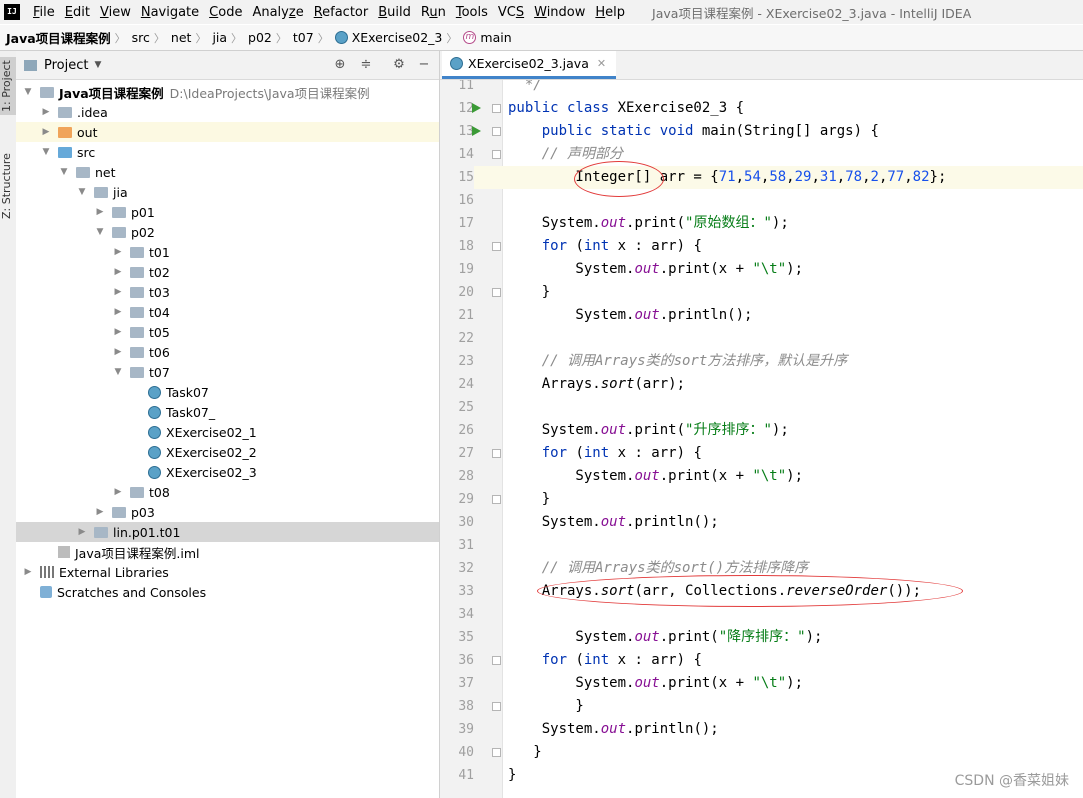 Image resolution: width=1083 pixels, height=798 pixels. What do you see at coordinates (227, 172) in the screenshot?
I see `tree-item: ▼ net` at bounding box center [227, 172].